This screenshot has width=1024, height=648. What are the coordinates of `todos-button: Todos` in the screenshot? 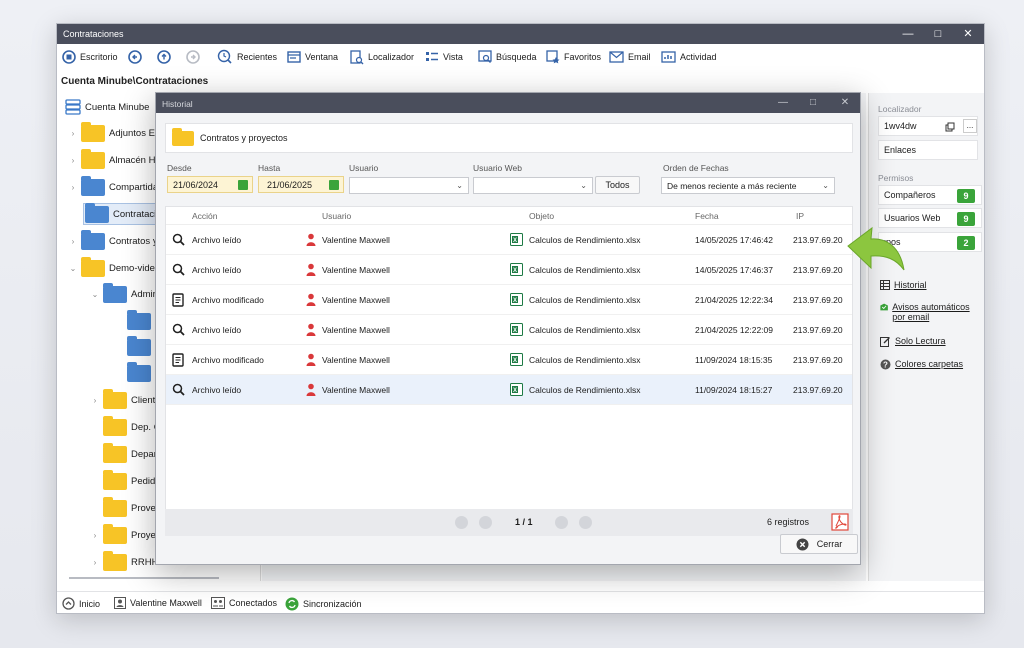 It's located at (617, 185).